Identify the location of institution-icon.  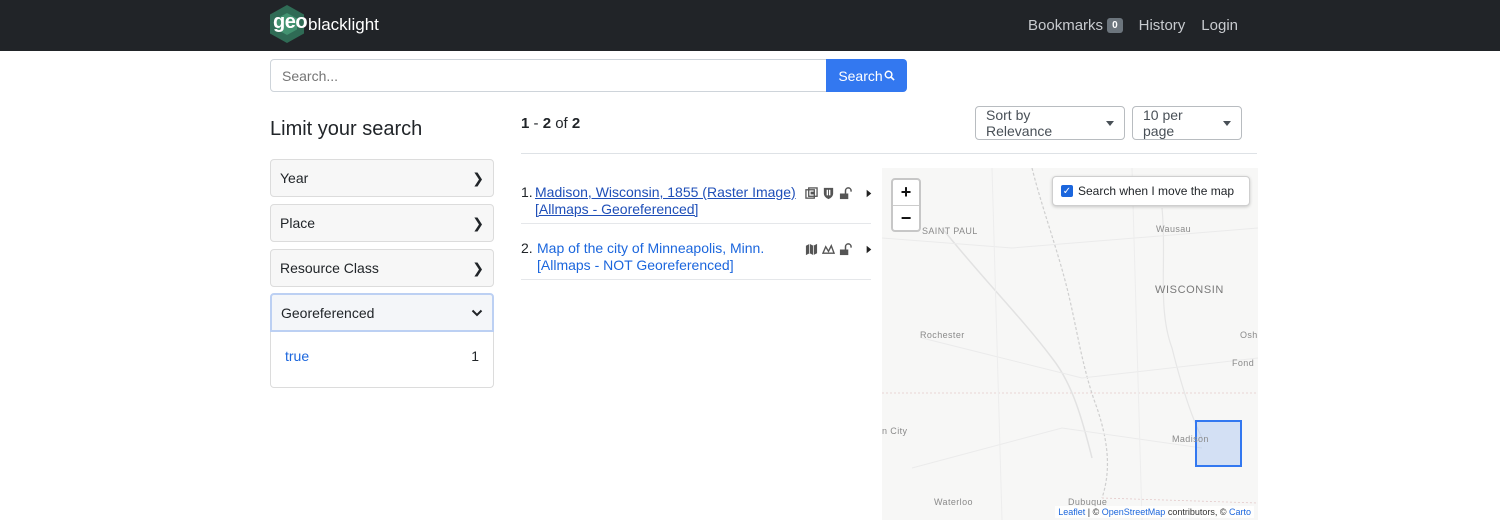
(828, 249).